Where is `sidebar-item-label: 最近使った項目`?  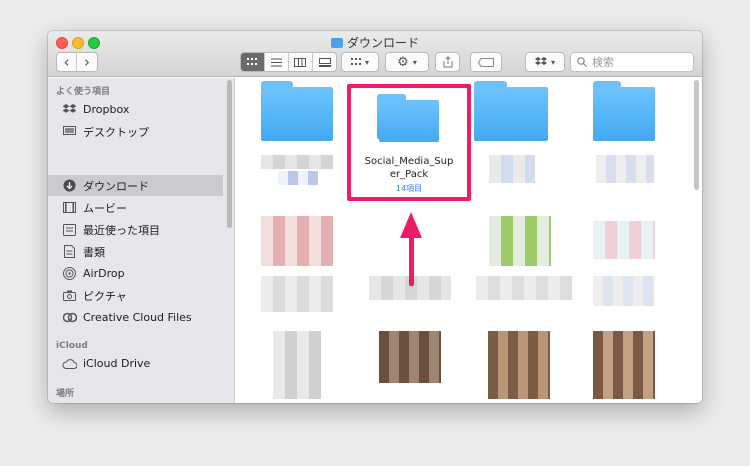
sidebar-item-label: 最近使った項目 is located at coordinates (121, 230).